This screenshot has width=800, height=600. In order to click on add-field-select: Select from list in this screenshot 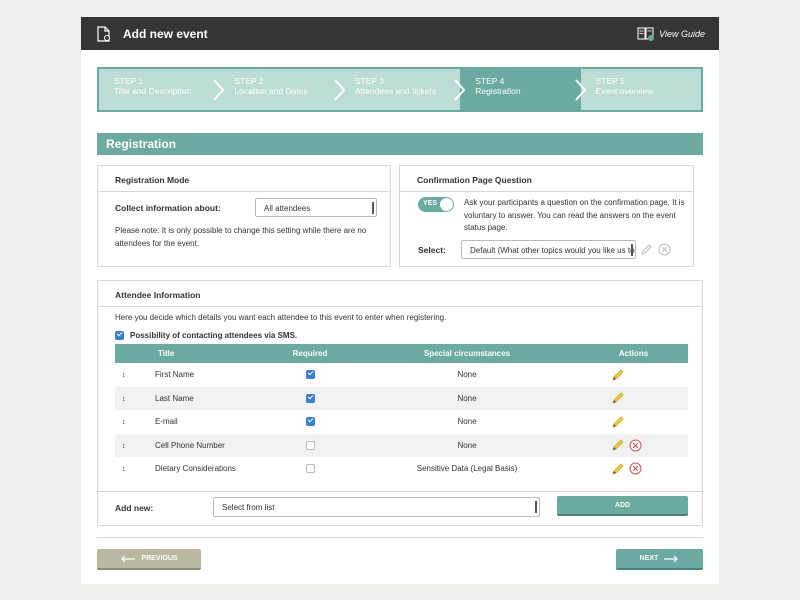, I will do `click(376, 507)`.